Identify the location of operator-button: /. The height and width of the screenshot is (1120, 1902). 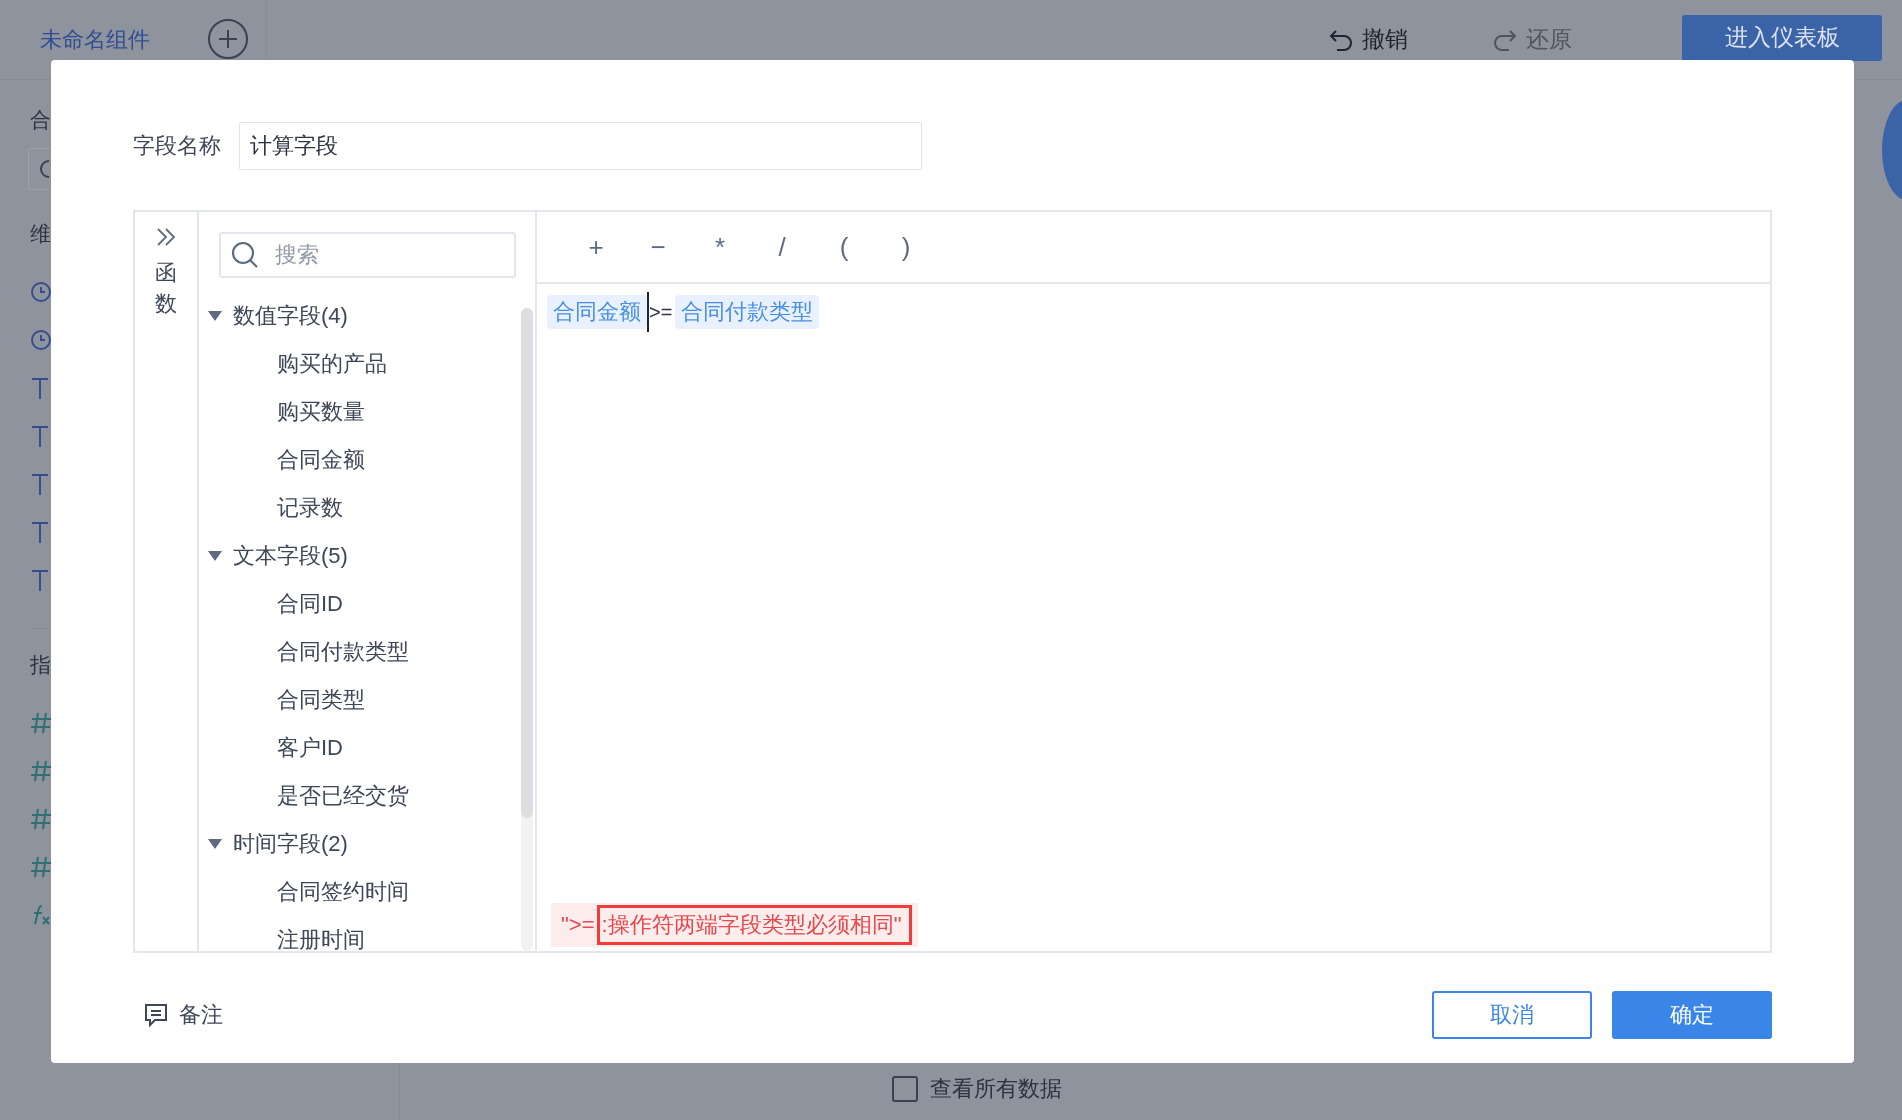
(782, 247).